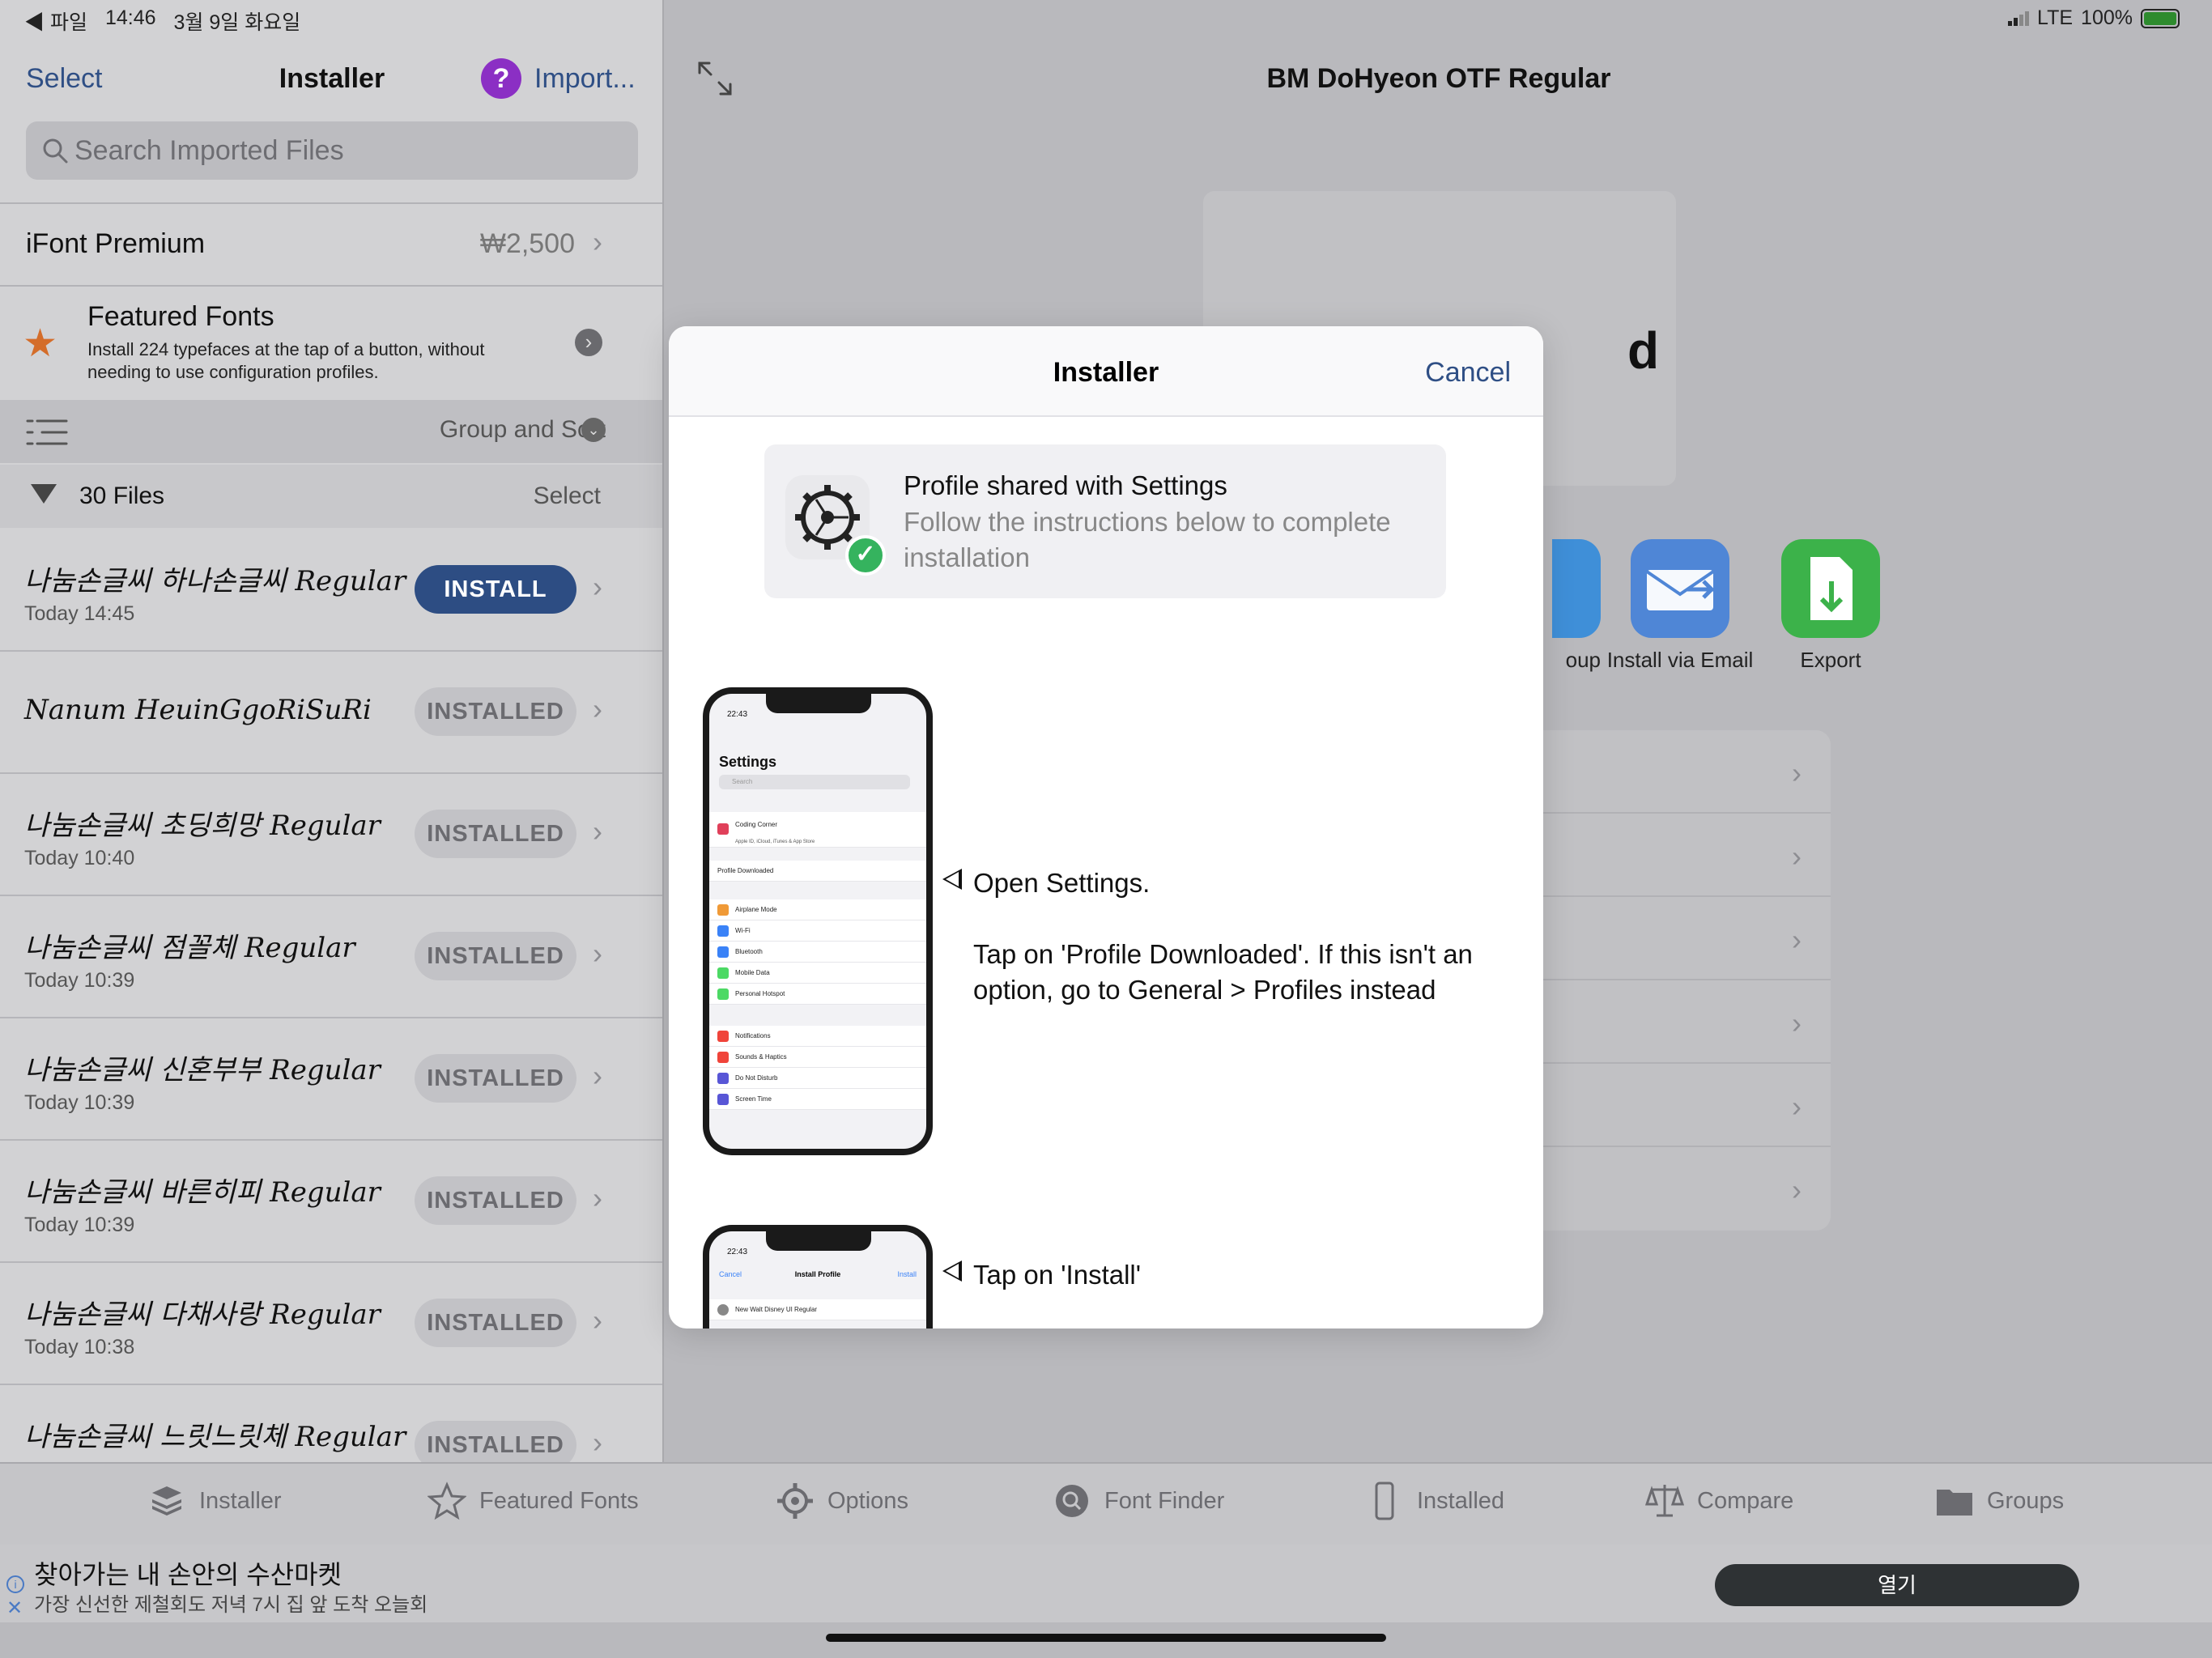 This screenshot has height=1658, width=2212. I want to click on ad-title: 찾아가는 내 손안의 수산마켓, so click(188, 1574).